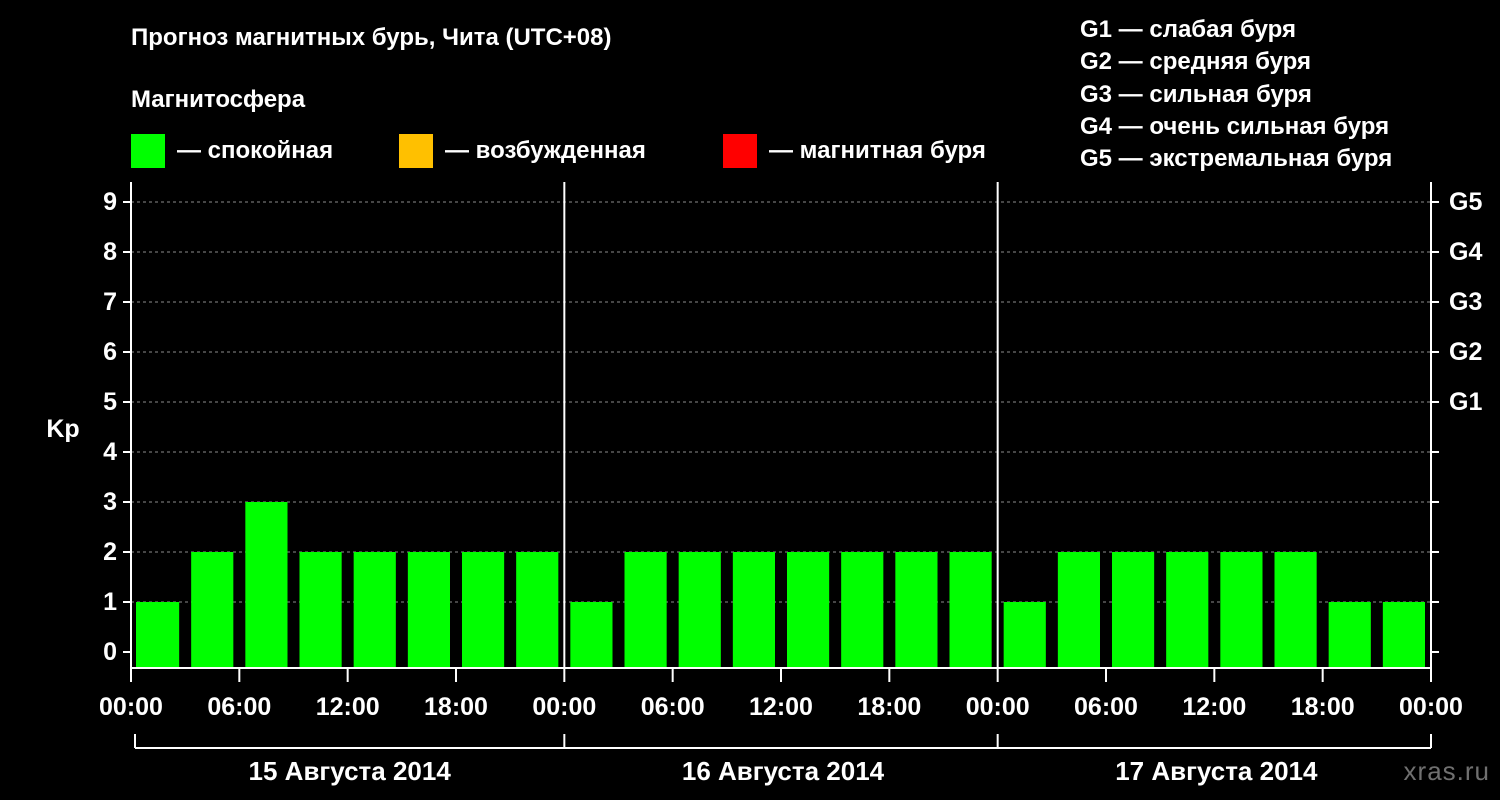 The height and width of the screenshot is (800, 1500). Describe the element at coordinates (110, 352) in the screenshot. I see `y-tick-label: 6` at that location.